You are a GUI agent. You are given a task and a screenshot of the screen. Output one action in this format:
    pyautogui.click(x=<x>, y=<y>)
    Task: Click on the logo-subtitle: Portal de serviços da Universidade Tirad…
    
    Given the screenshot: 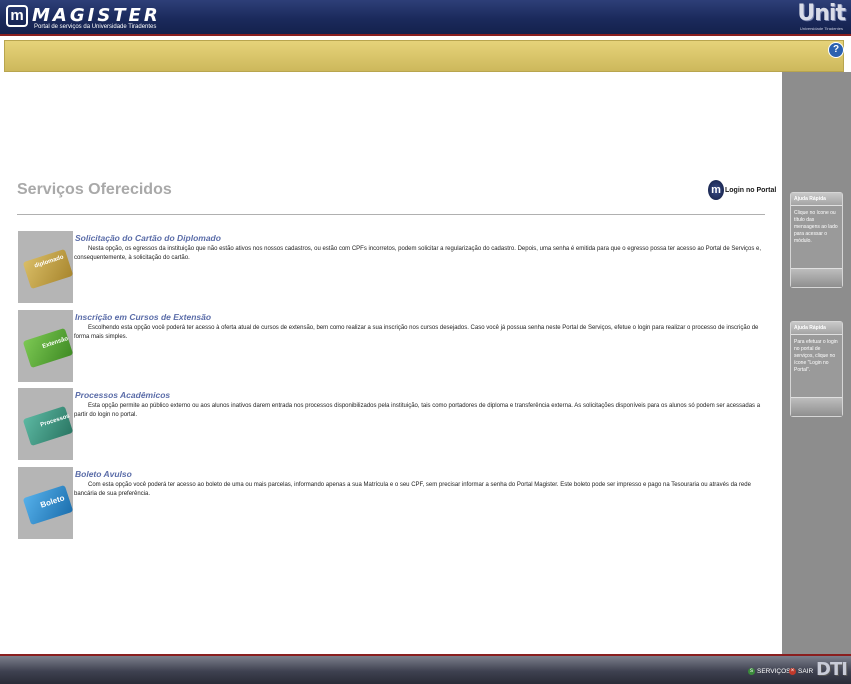 What is the action you would take?
    pyautogui.click(x=95, y=27)
    